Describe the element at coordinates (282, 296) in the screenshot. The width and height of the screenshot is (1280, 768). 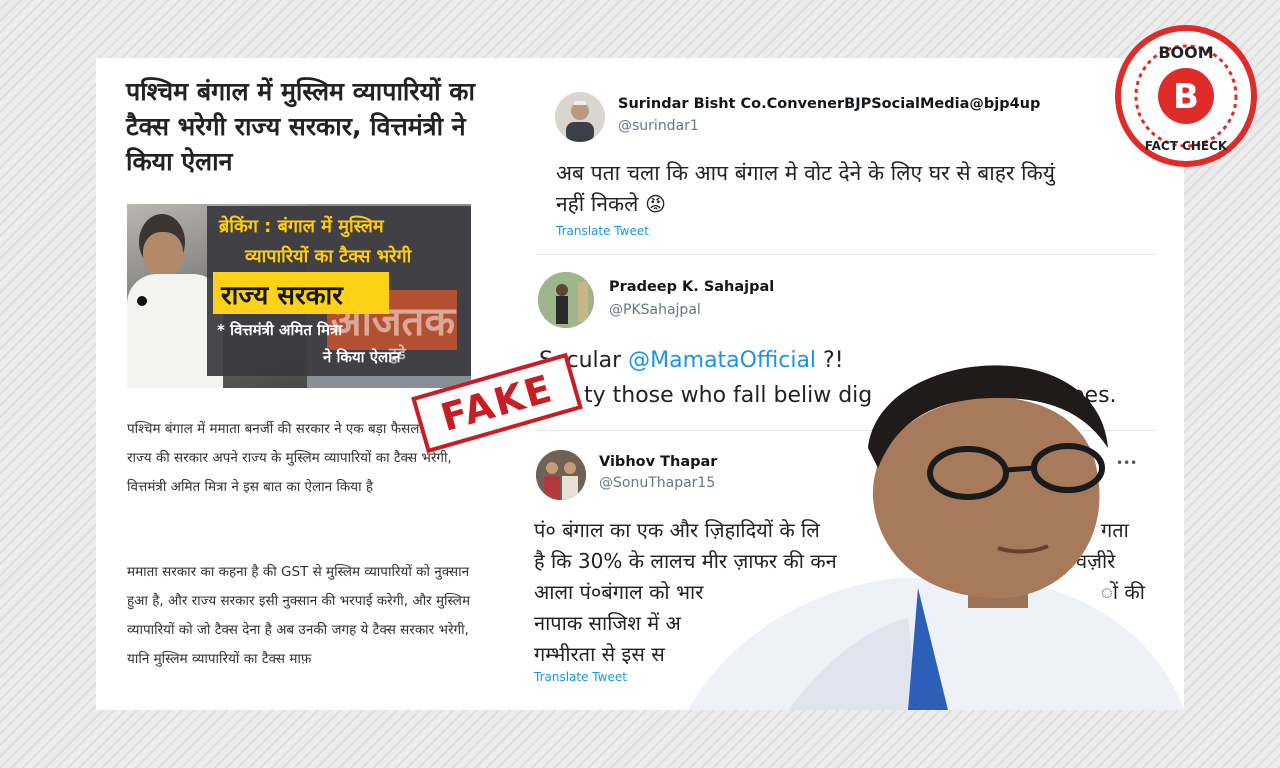
I see `highlight-text: राज्य सरकार` at that location.